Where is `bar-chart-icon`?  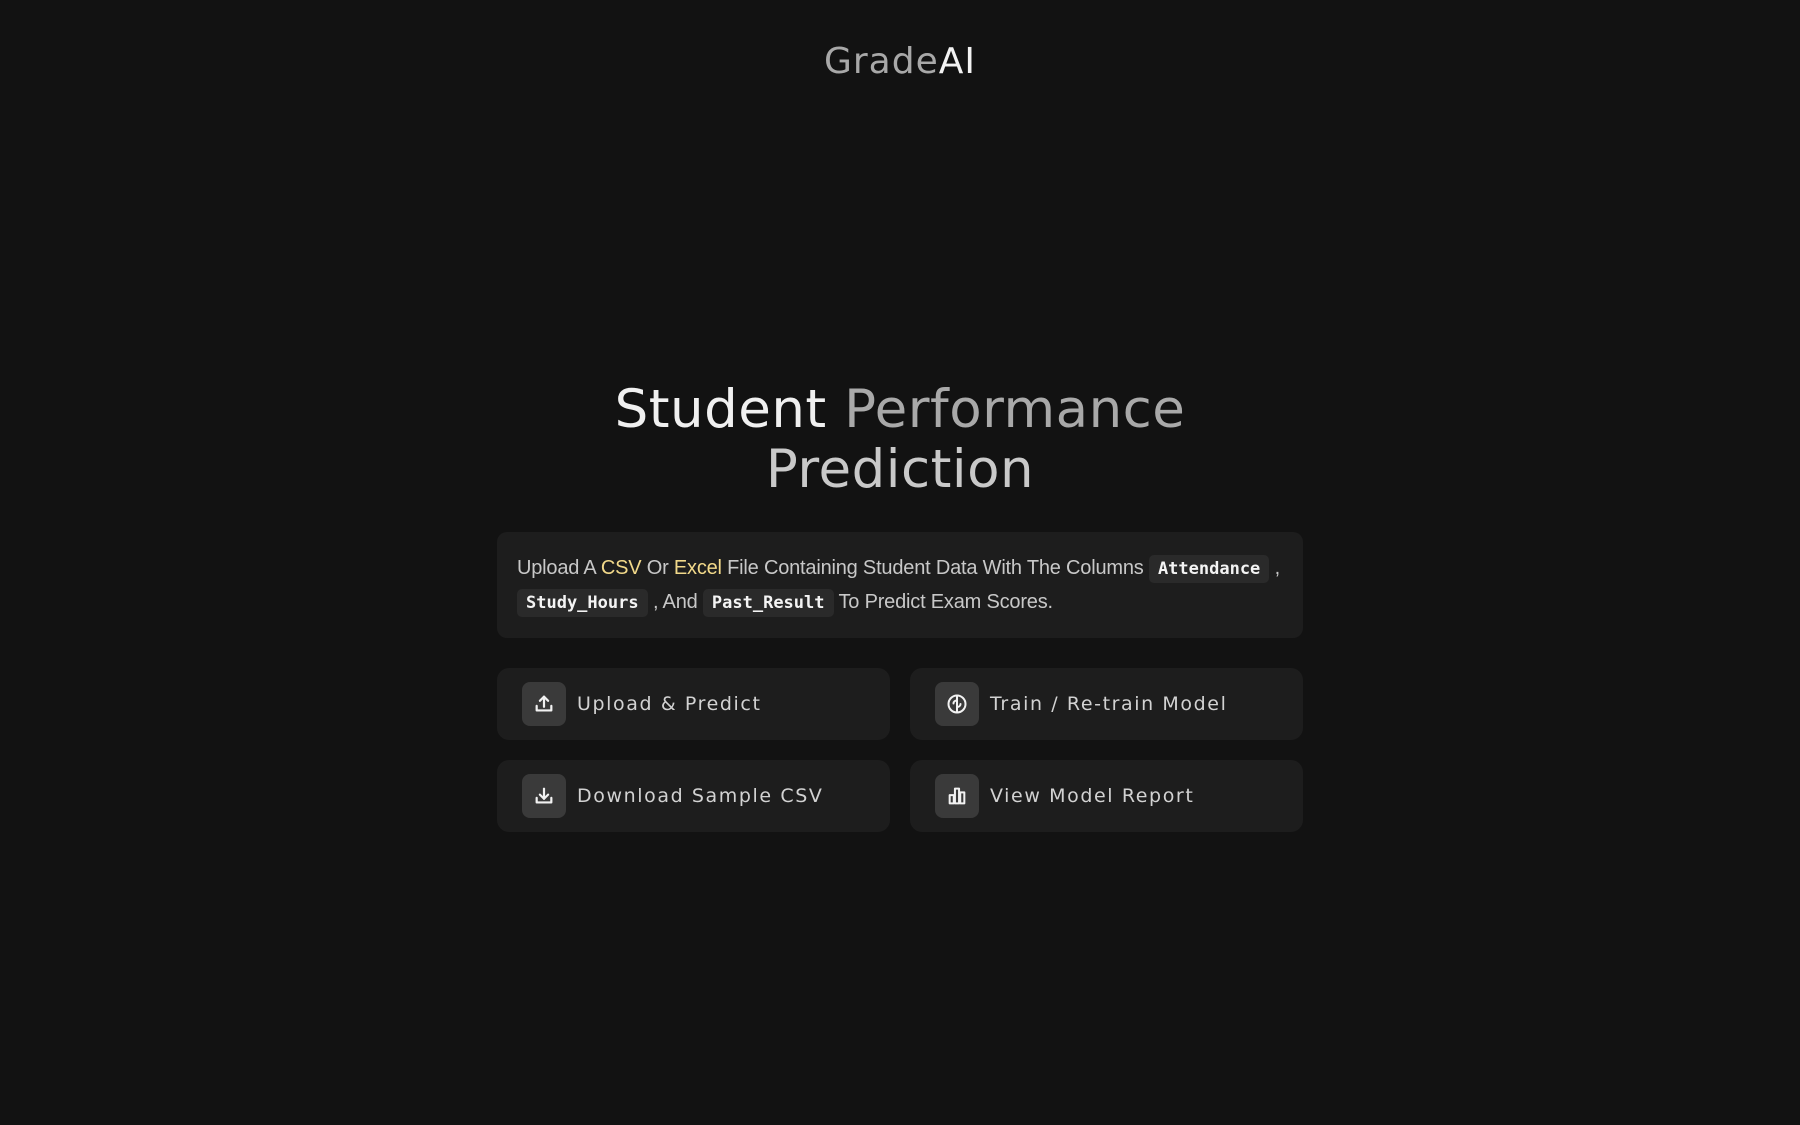 bar-chart-icon is located at coordinates (957, 796).